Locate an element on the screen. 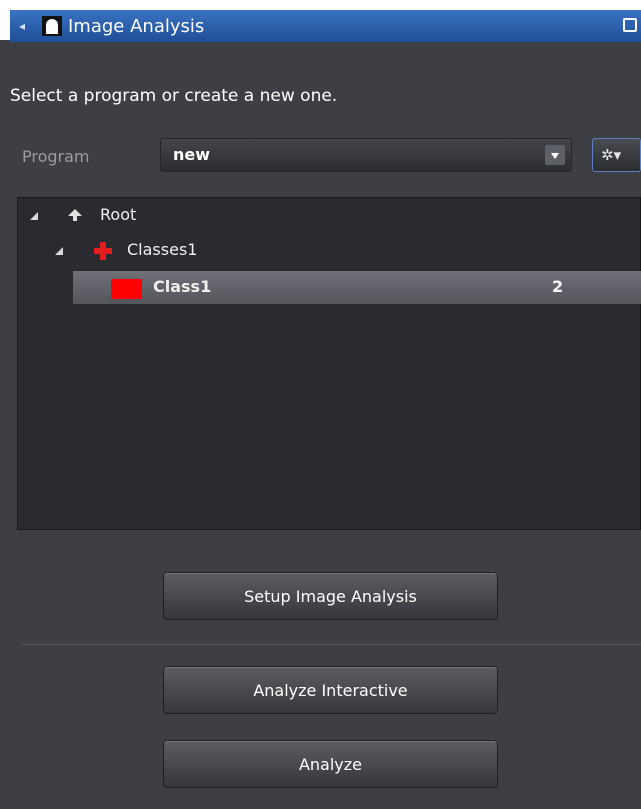 This screenshot has width=641, height=809. instruction-text: Select a program or create a new one. is located at coordinates (174, 96).